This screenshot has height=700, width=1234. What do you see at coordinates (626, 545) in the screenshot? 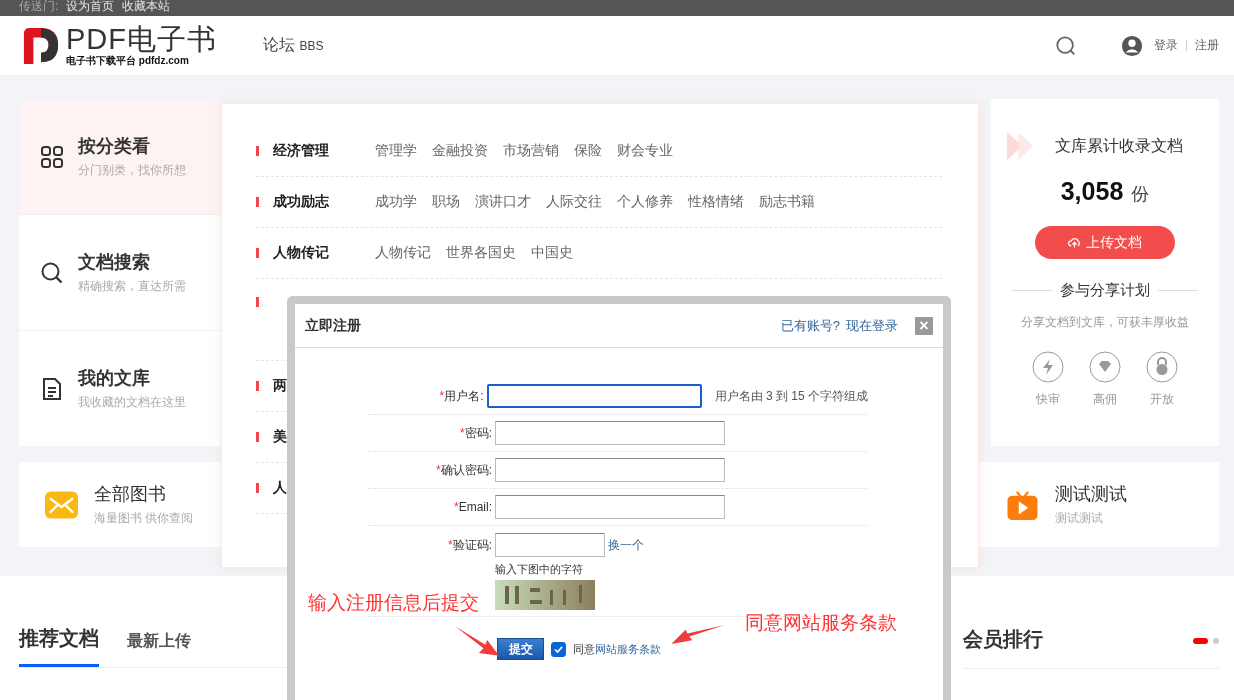
I see `refresh-link: 换一个` at bounding box center [626, 545].